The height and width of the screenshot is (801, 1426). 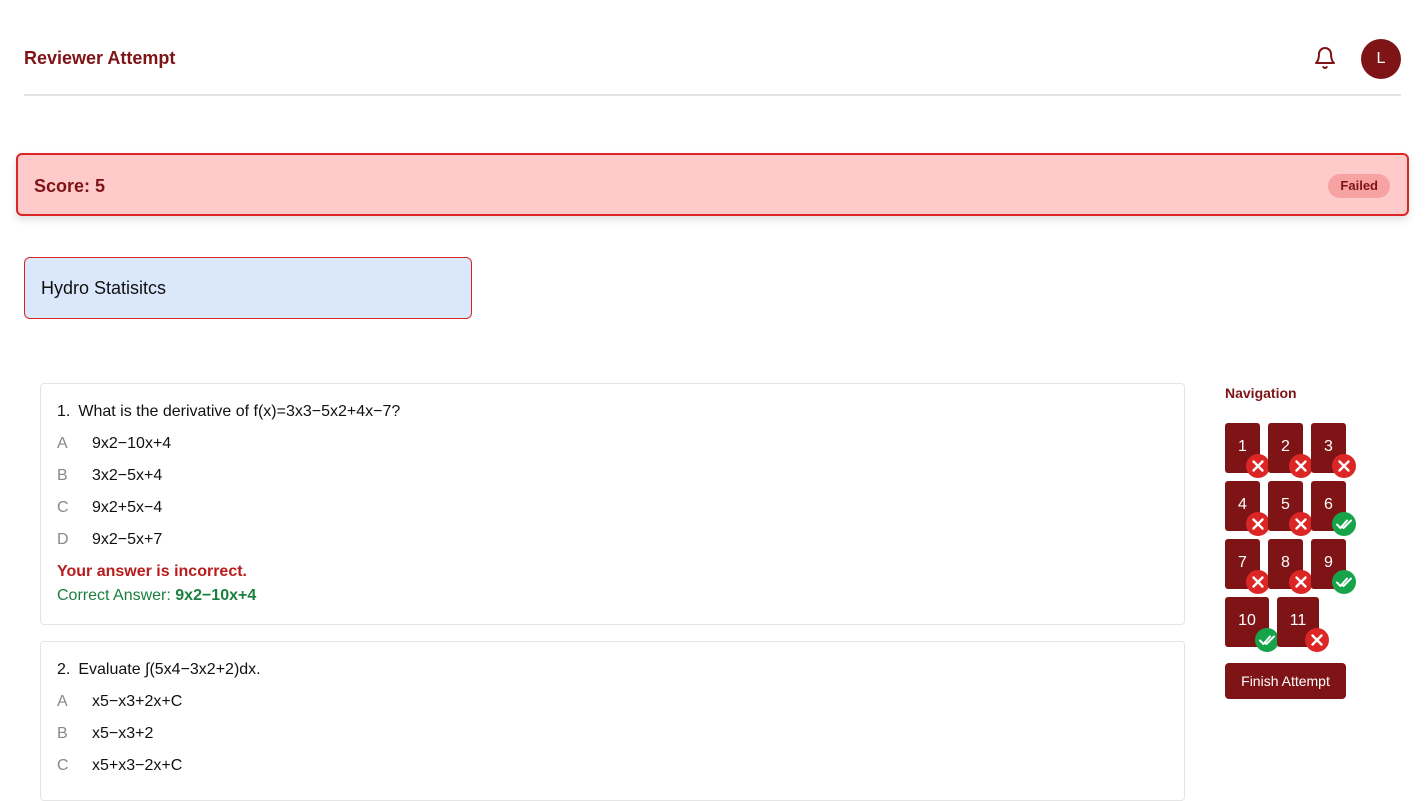 What do you see at coordinates (712, 184) in the screenshot?
I see `score-banner: Score: 5 Failed` at bounding box center [712, 184].